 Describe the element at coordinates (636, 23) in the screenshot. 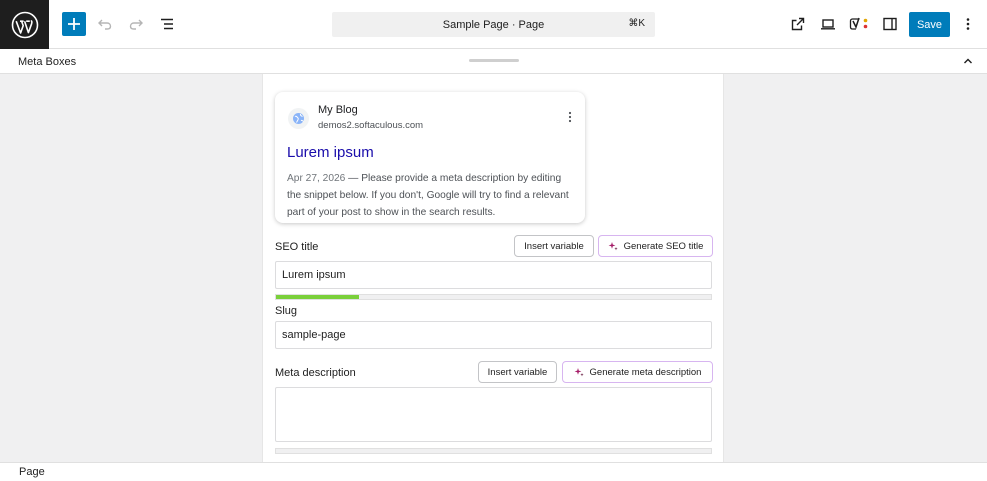

I see `command-shortcut: ⌘K` at that location.